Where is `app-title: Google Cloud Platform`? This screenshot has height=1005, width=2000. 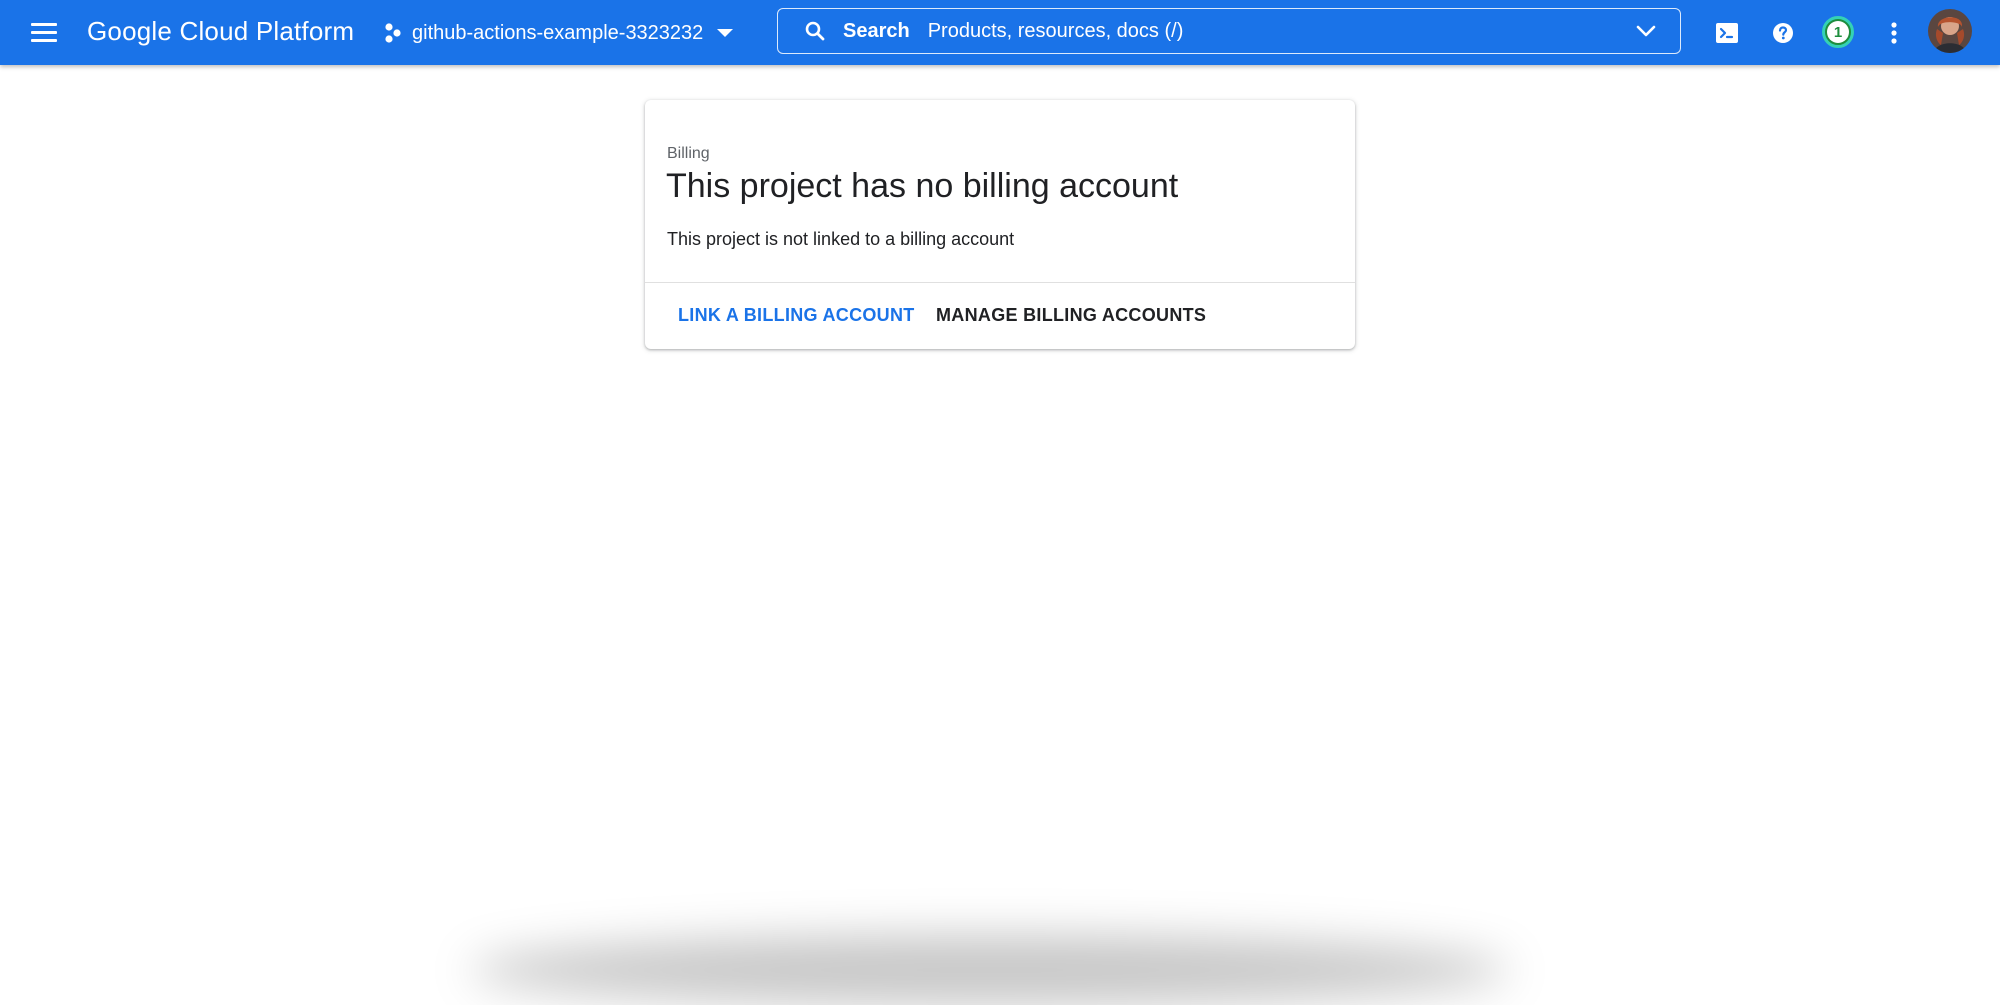 app-title: Google Cloud Platform is located at coordinates (220, 31).